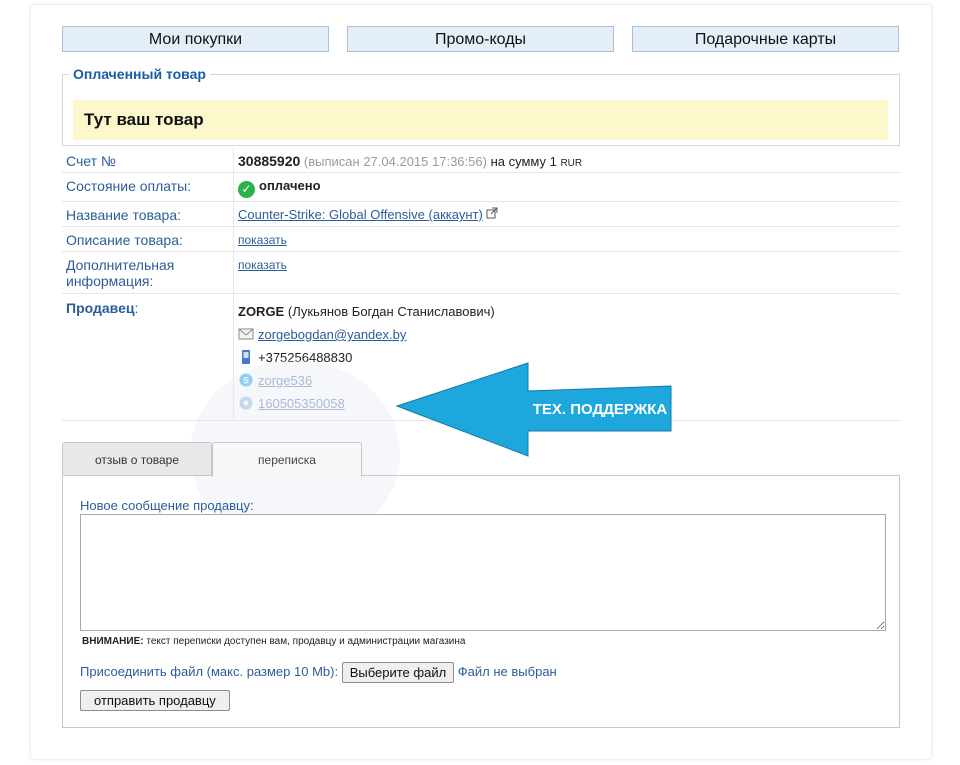 This screenshot has height=765, width=960. Describe the element at coordinates (148, 160) in the screenshot. I see `invoice-label: Счет №` at that location.